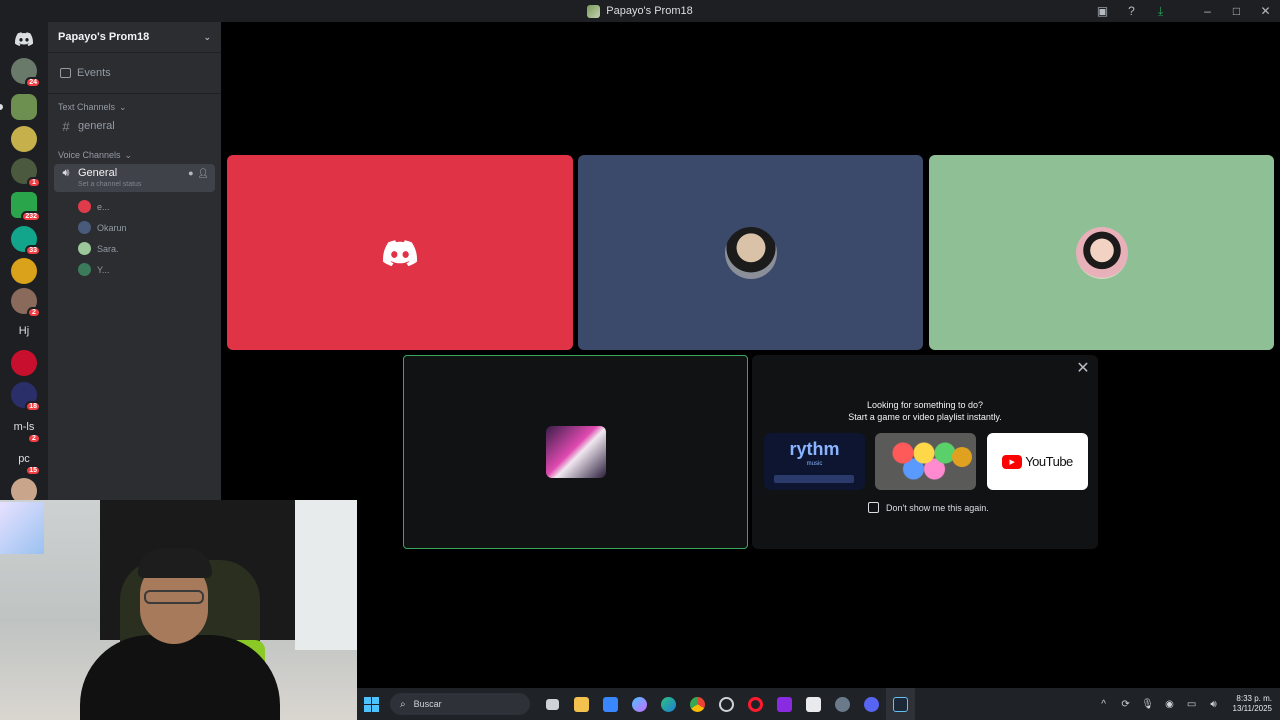 This screenshot has height=720, width=1280. I want to click on monitor-icon: ▭, so click(1192, 704).